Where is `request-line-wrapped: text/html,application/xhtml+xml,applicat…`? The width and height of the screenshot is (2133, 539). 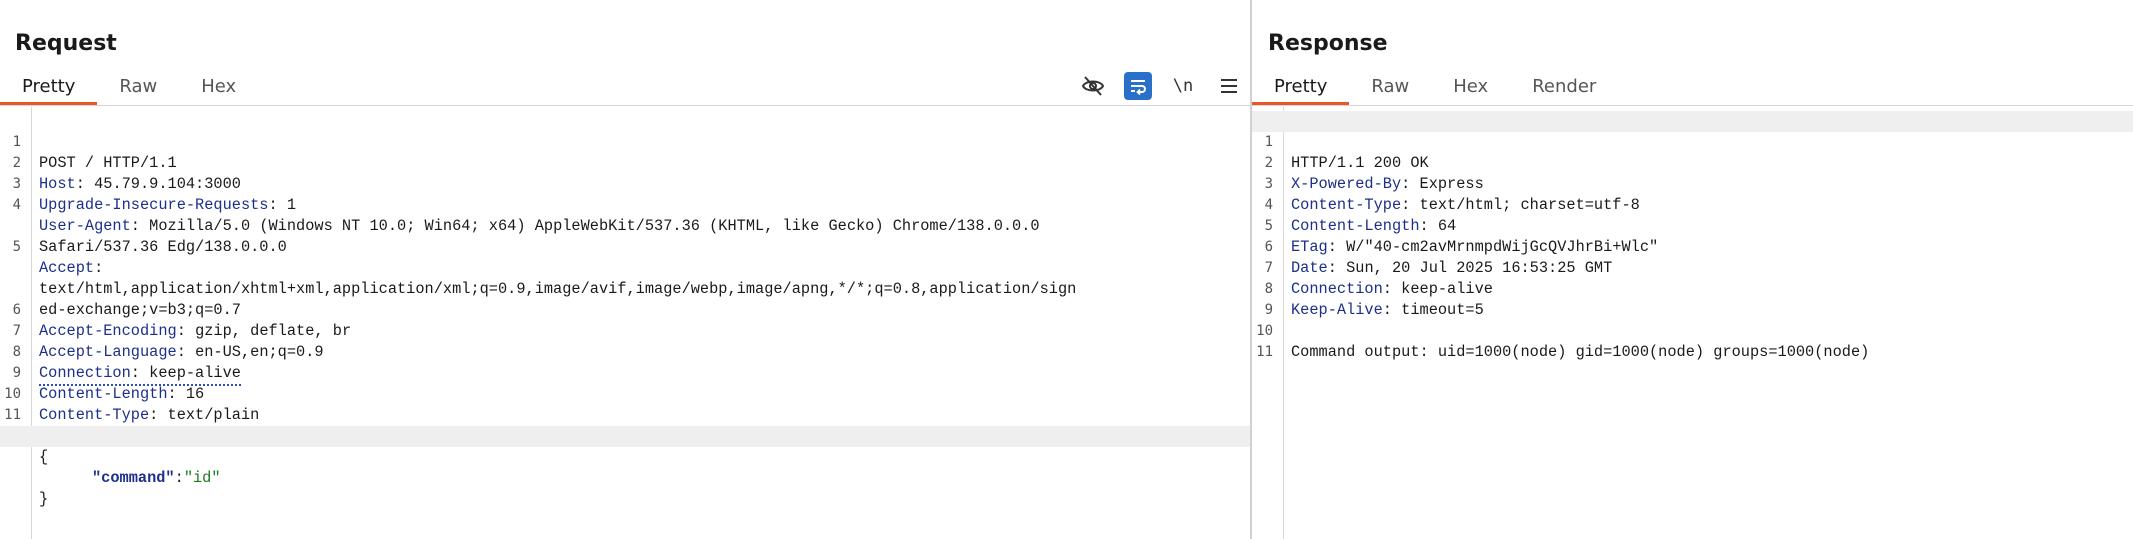 request-line-wrapped: text/html,application/xhtml+xml,applicat… is located at coordinates (625, 267).